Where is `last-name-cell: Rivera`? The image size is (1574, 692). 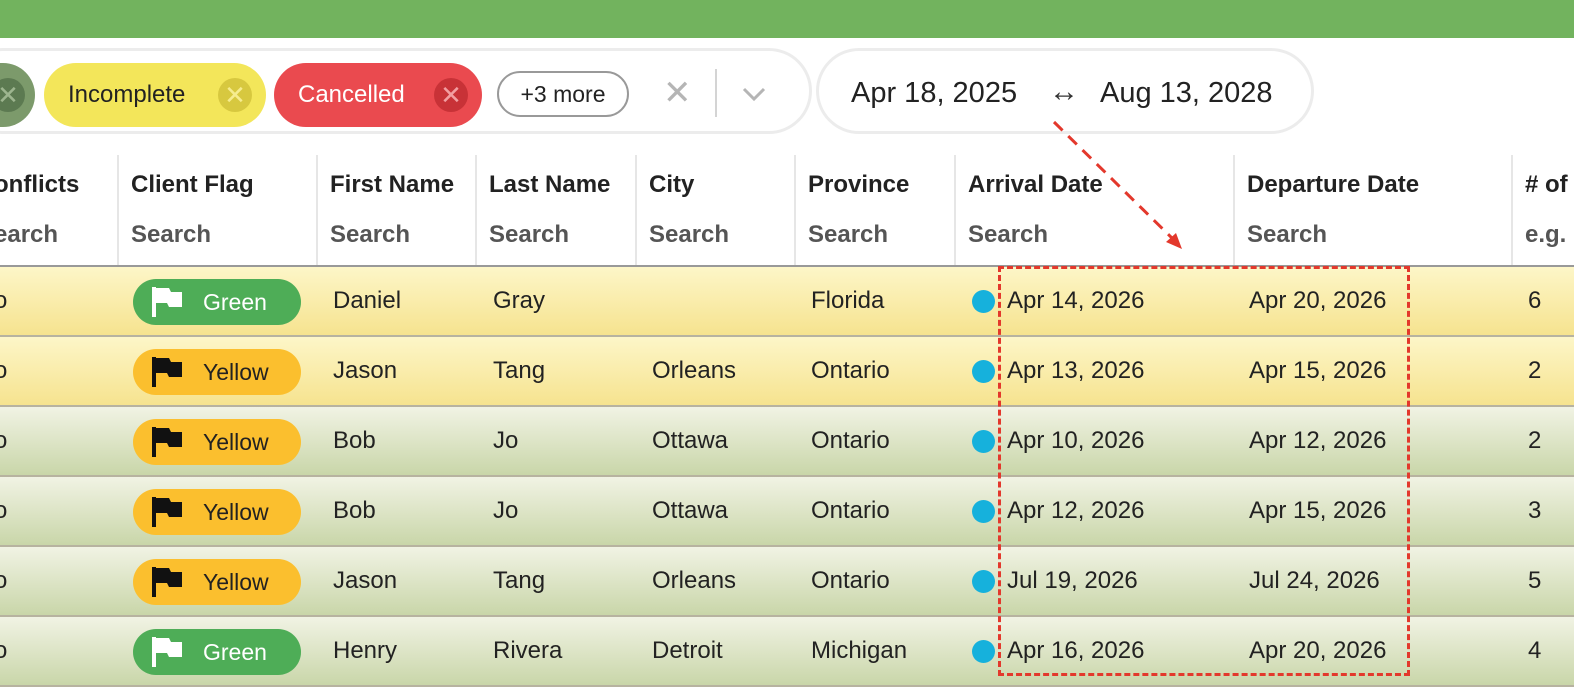 last-name-cell: Rivera is located at coordinates (528, 650).